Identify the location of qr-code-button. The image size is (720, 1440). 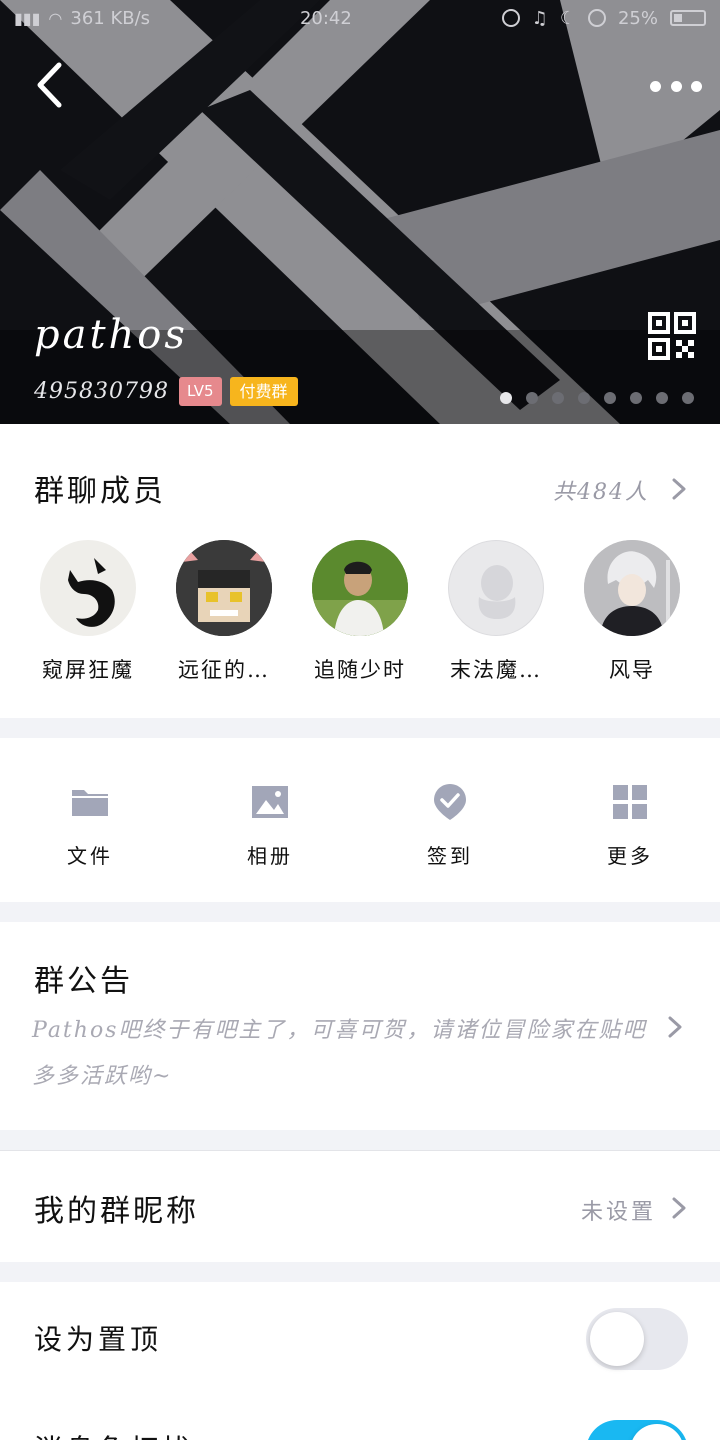
(672, 336).